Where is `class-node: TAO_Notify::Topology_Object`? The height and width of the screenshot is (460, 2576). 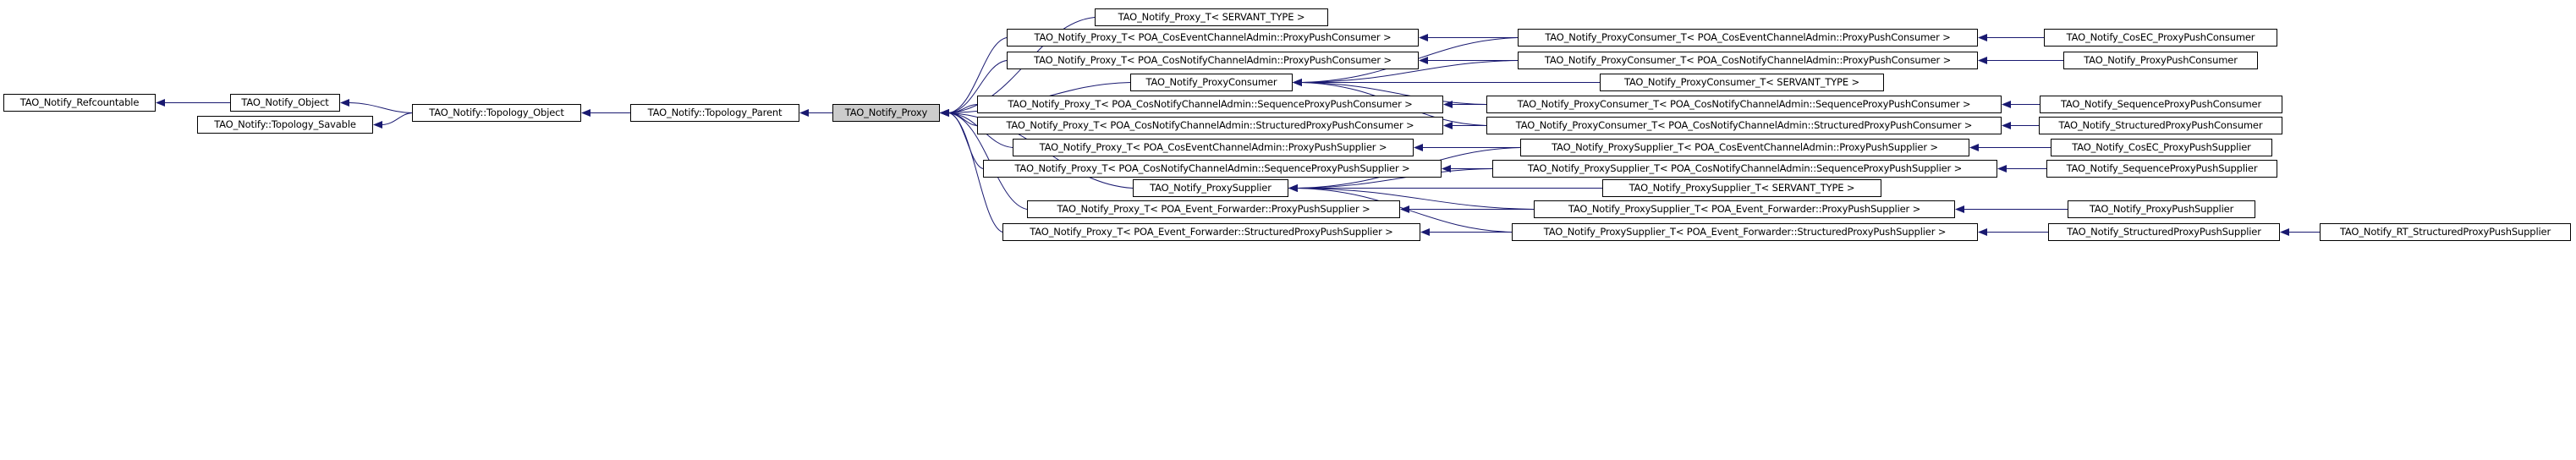 class-node: TAO_Notify::Topology_Object is located at coordinates (496, 113).